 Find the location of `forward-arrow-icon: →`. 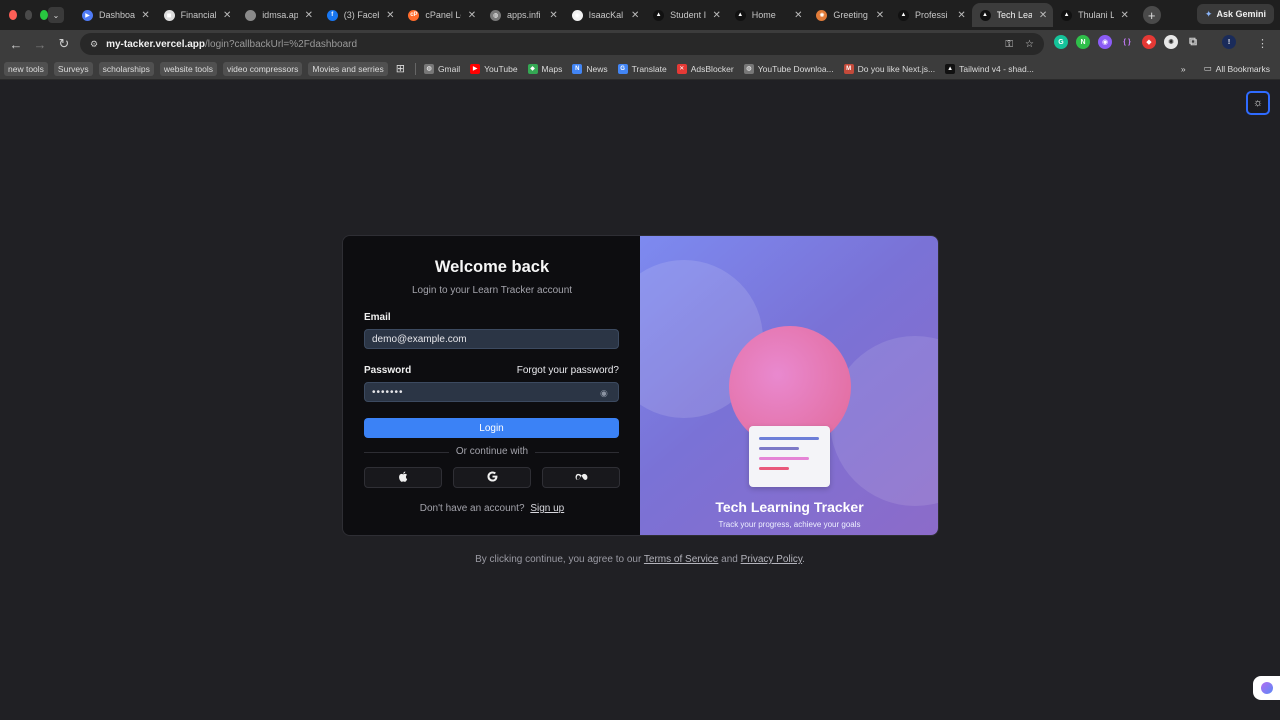

forward-arrow-icon: → is located at coordinates (40, 44).